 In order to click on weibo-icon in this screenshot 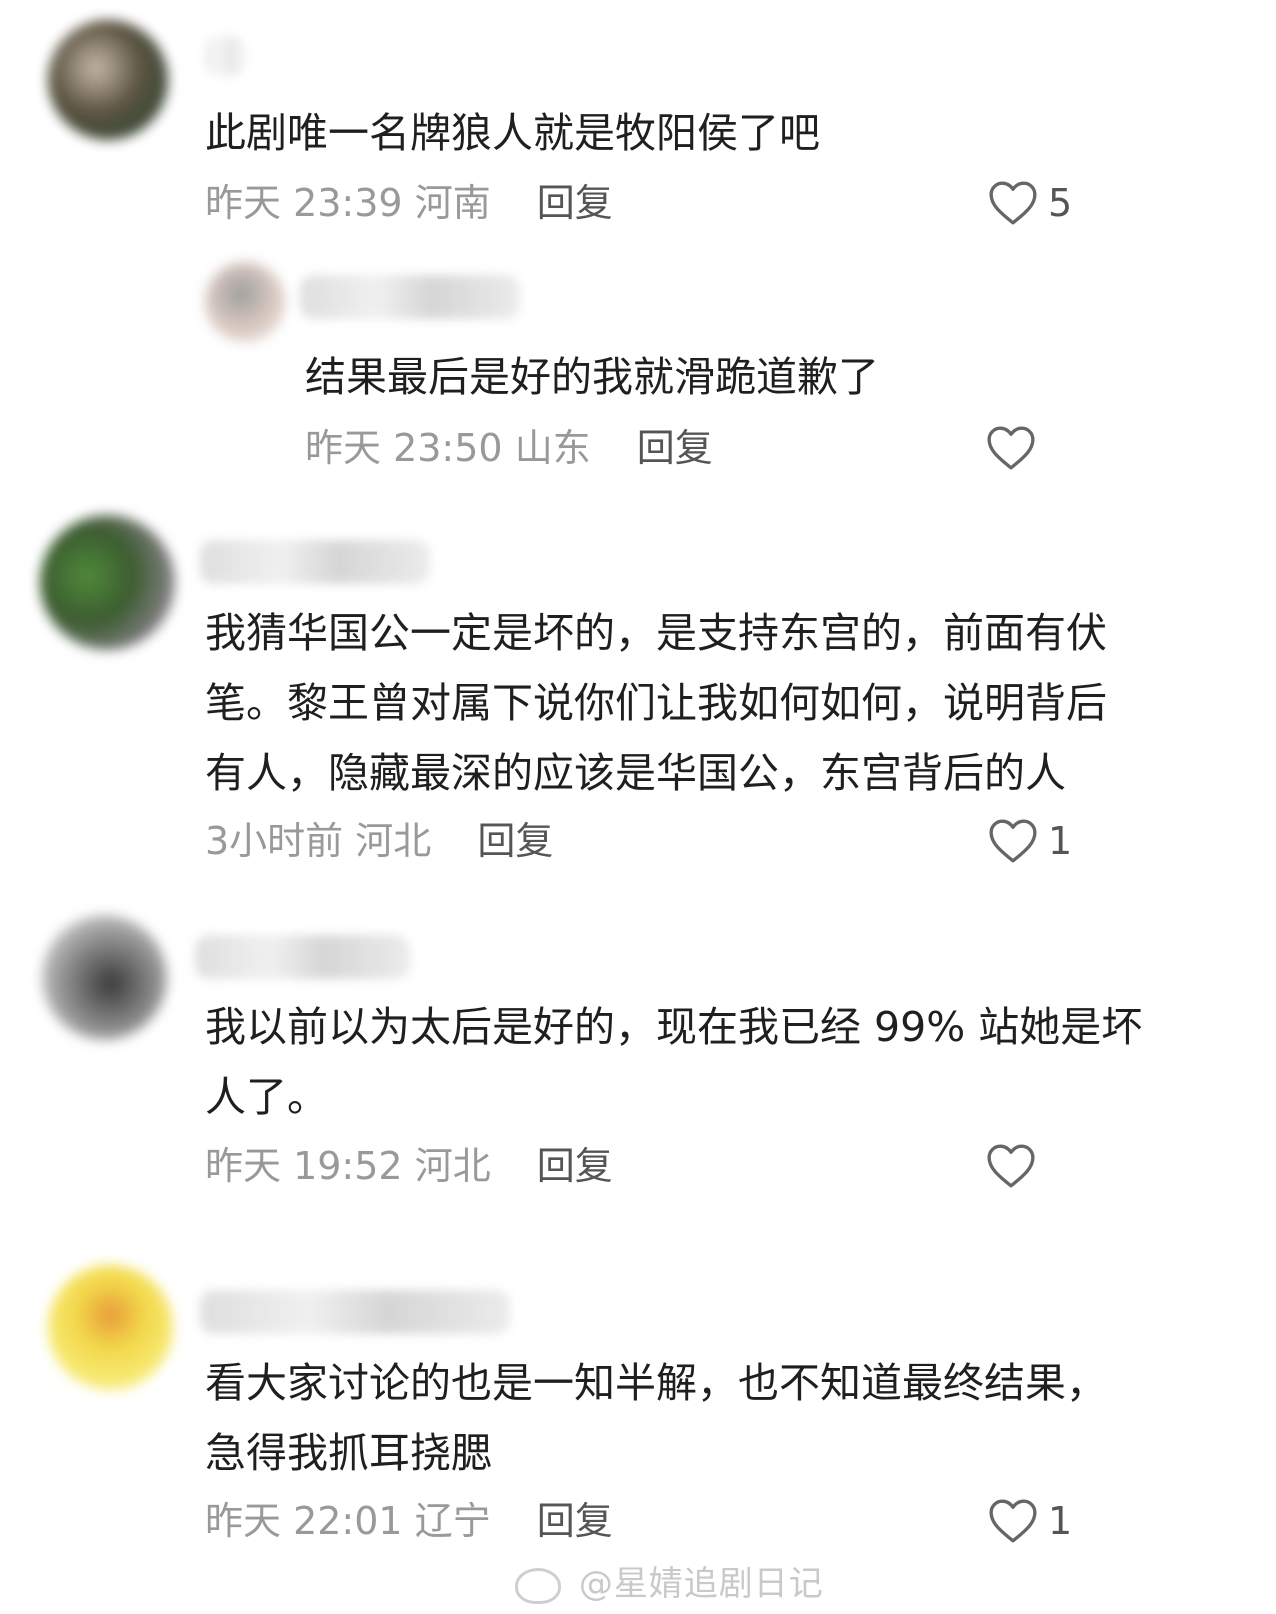, I will do `click(538, 1585)`.